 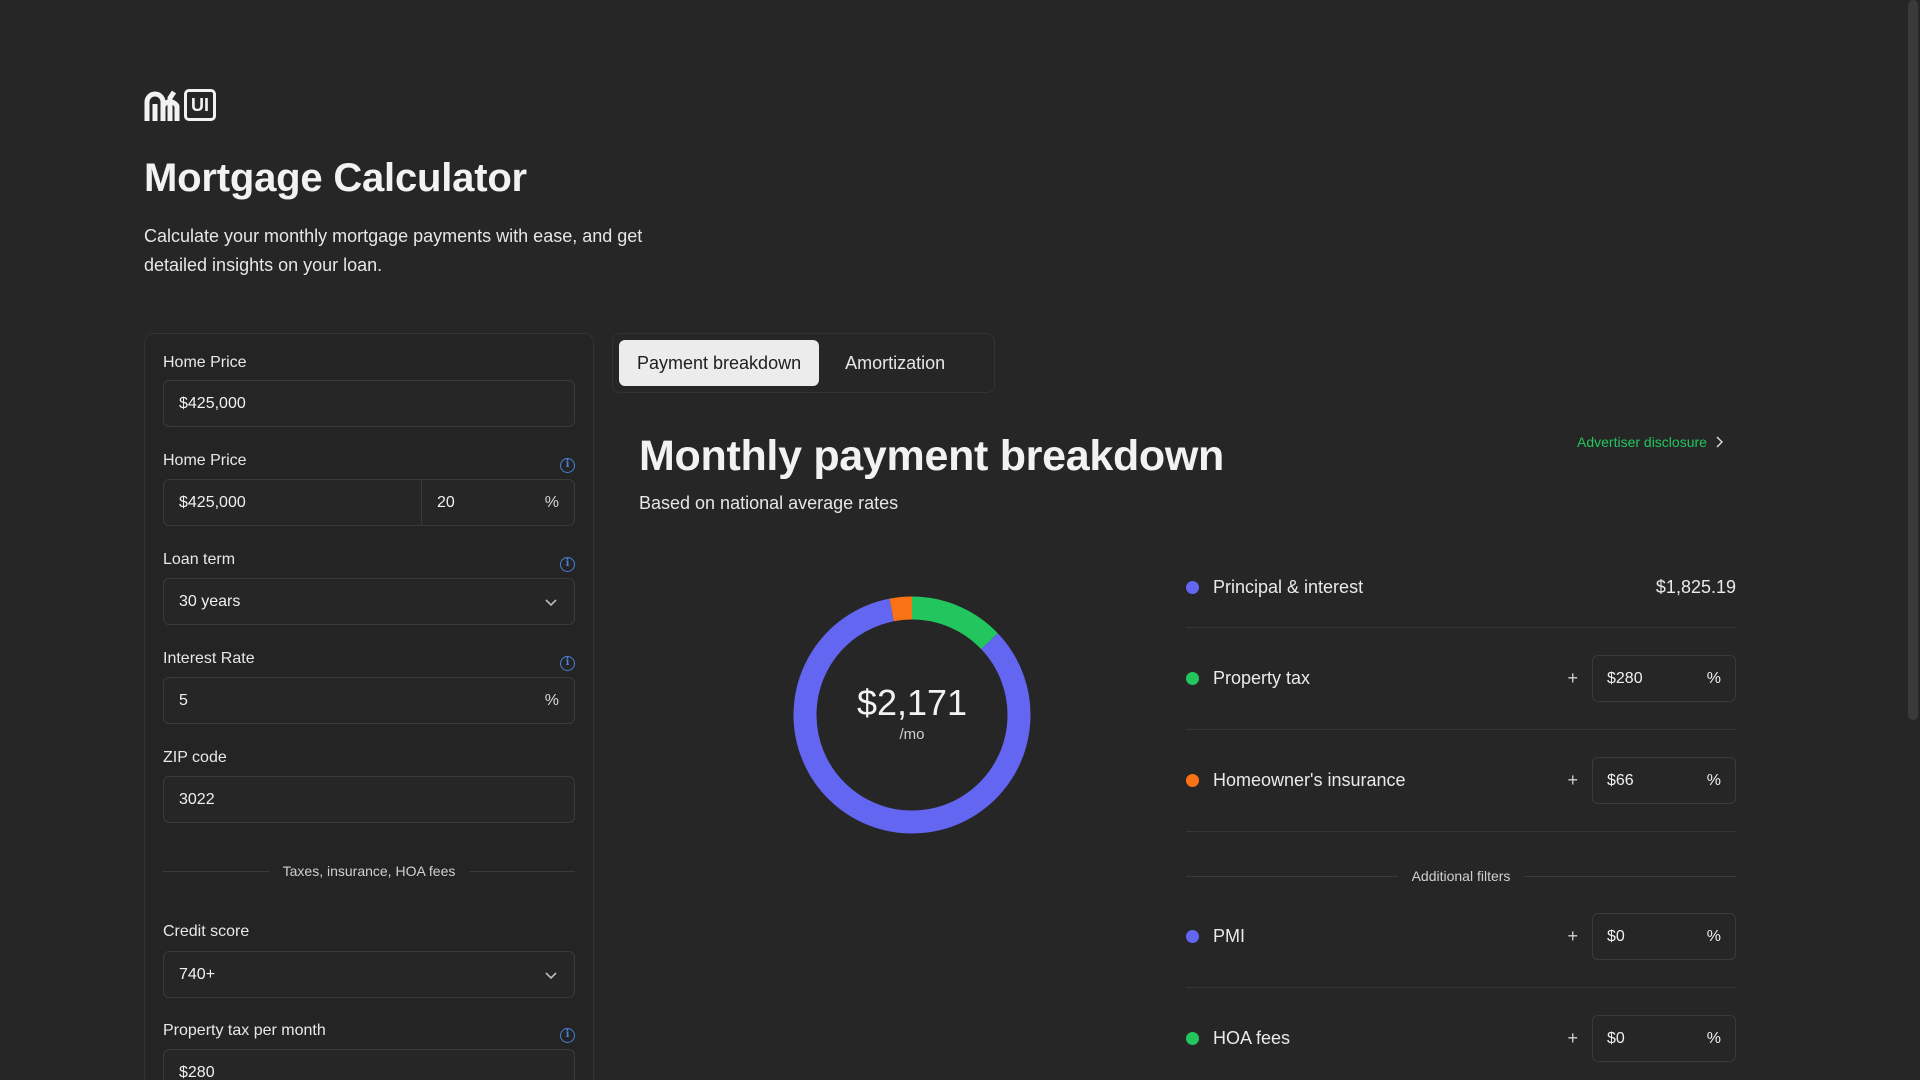 What do you see at coordinates (1664, 1038) in the screenshot?
I see `hoa-amount-input: $0 %` at bounding box center [1664, 1038].